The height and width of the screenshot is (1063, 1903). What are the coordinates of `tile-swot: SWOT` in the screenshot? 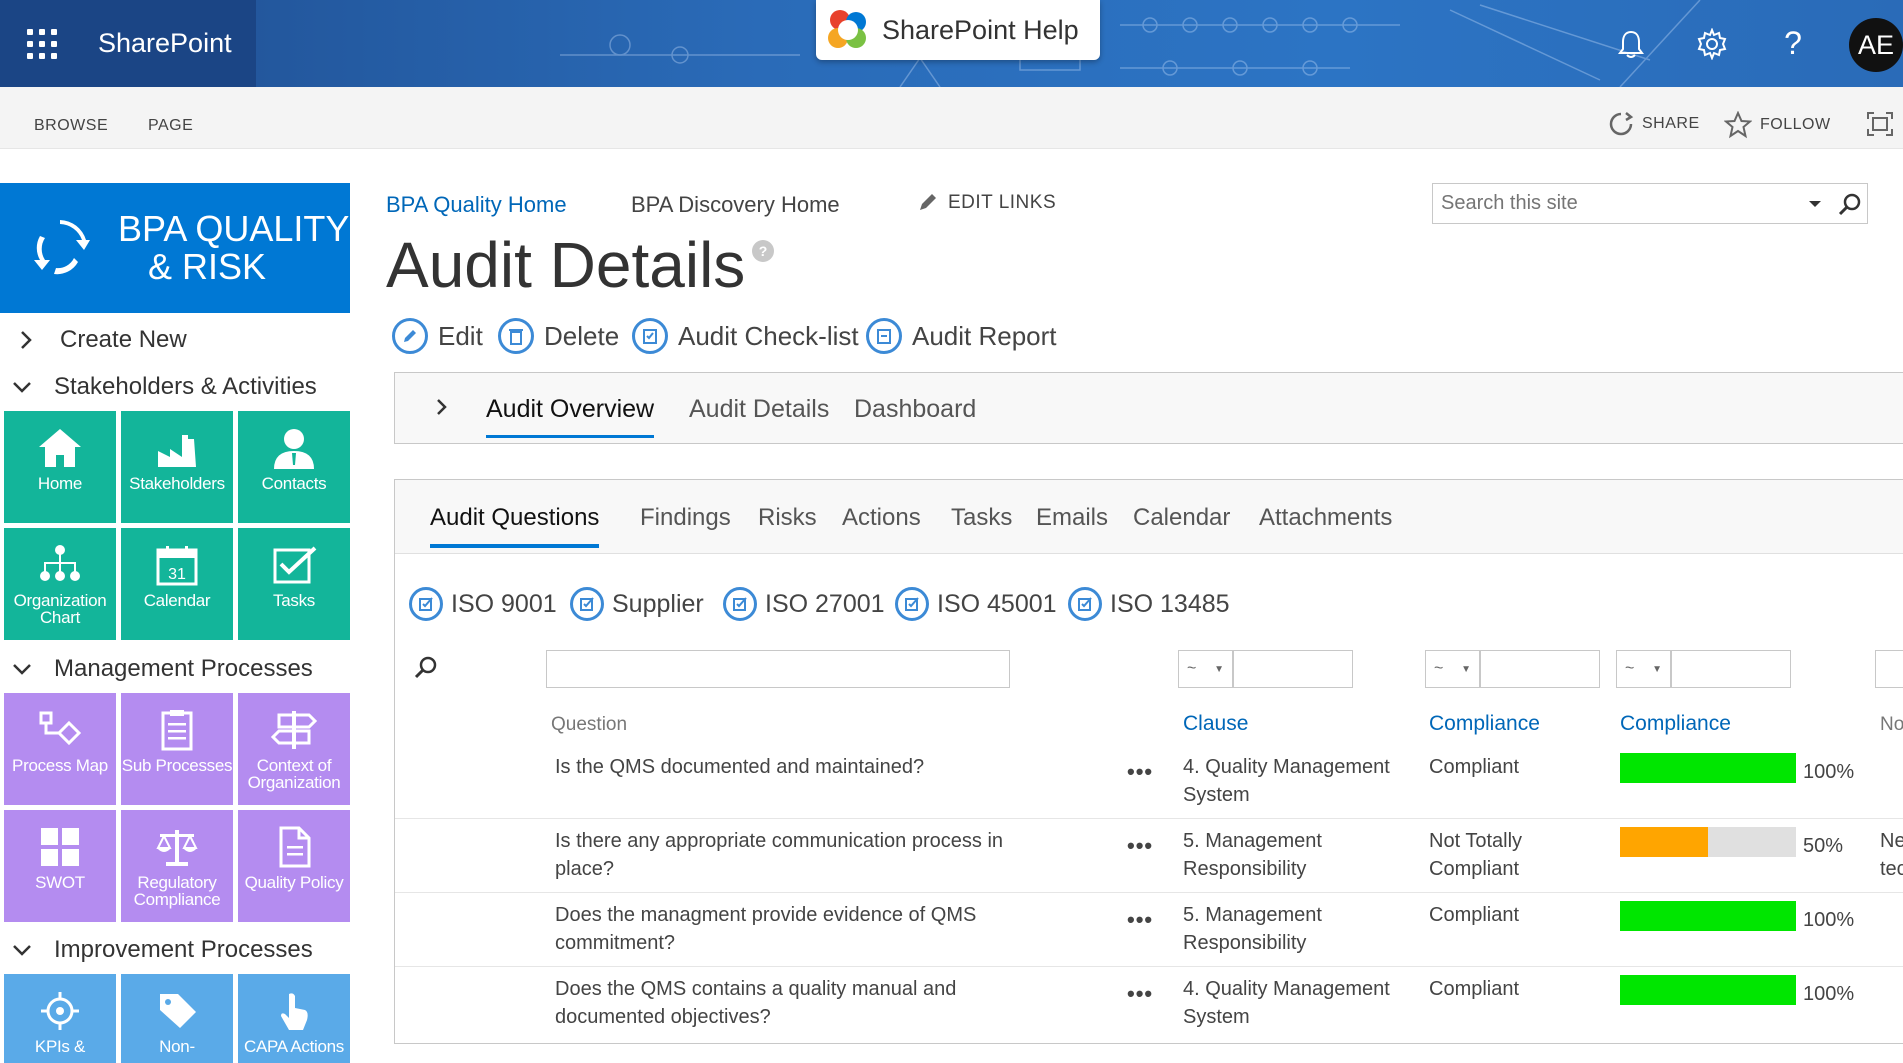 It's located at (60, 866).